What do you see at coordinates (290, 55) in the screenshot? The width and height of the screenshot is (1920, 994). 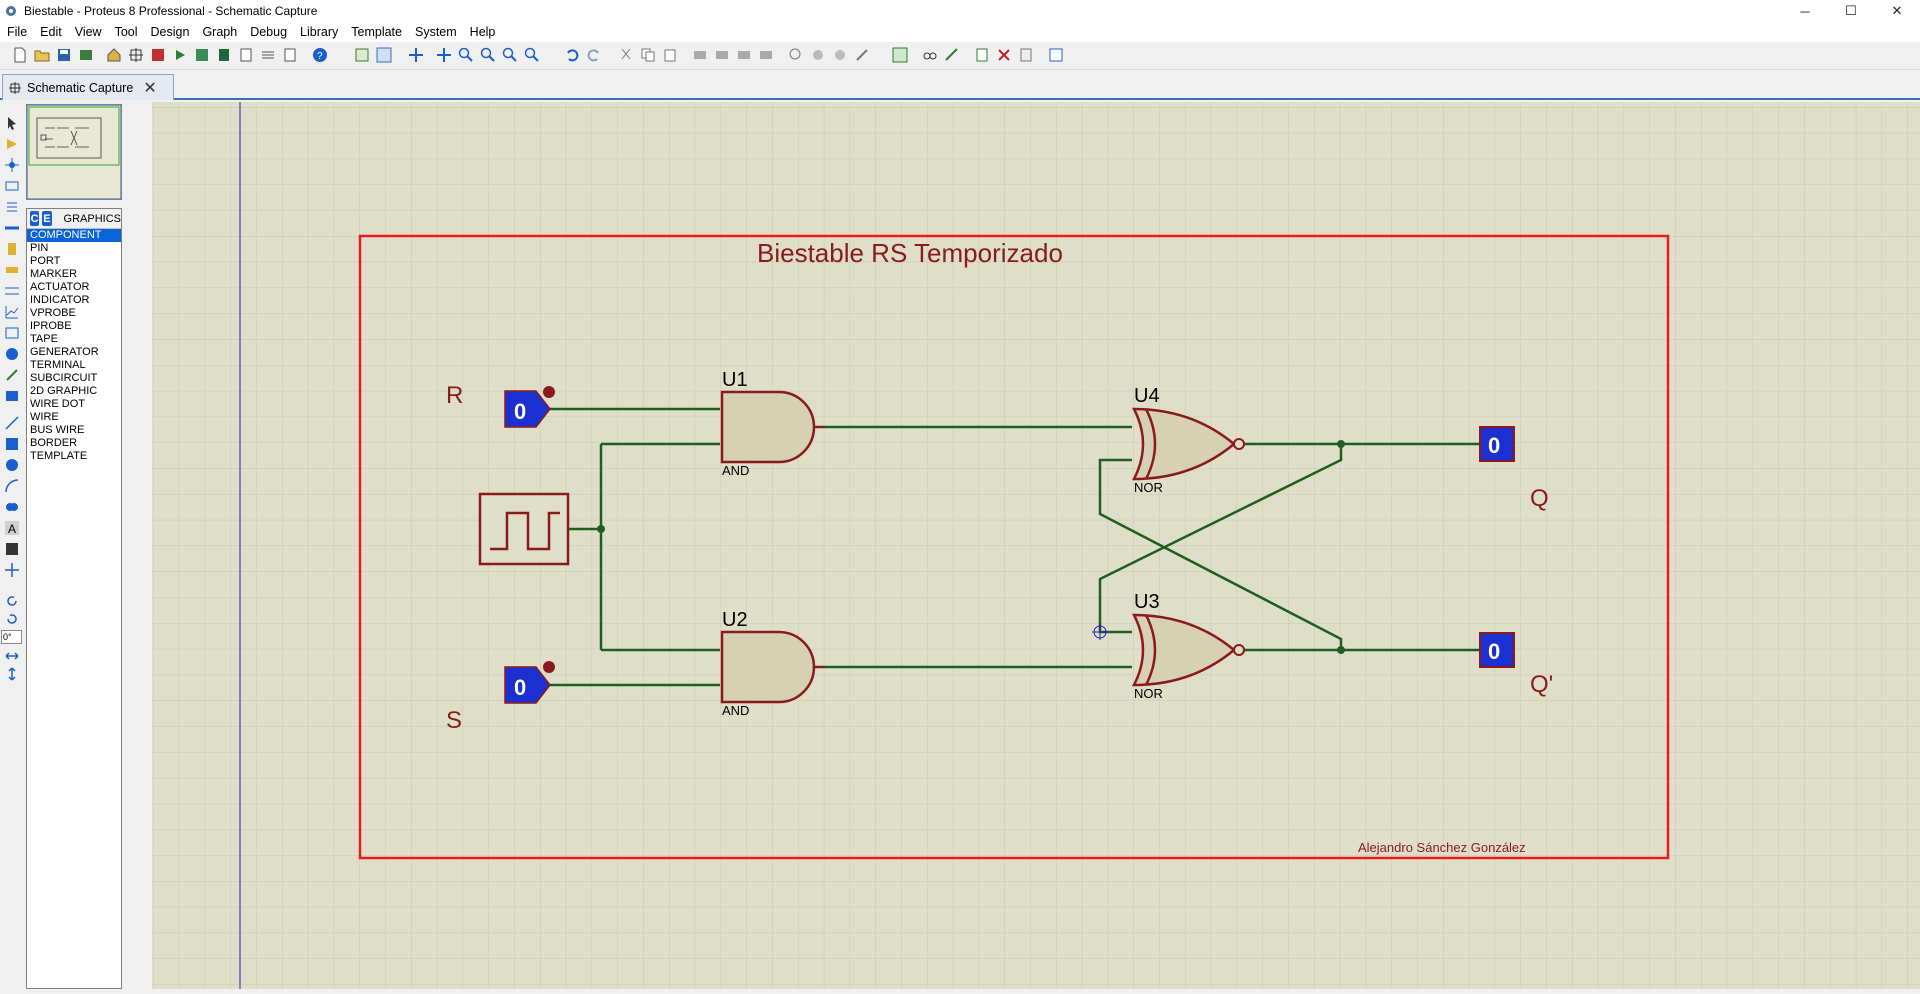 I see `report-icon` at bounding box center [290, 55].